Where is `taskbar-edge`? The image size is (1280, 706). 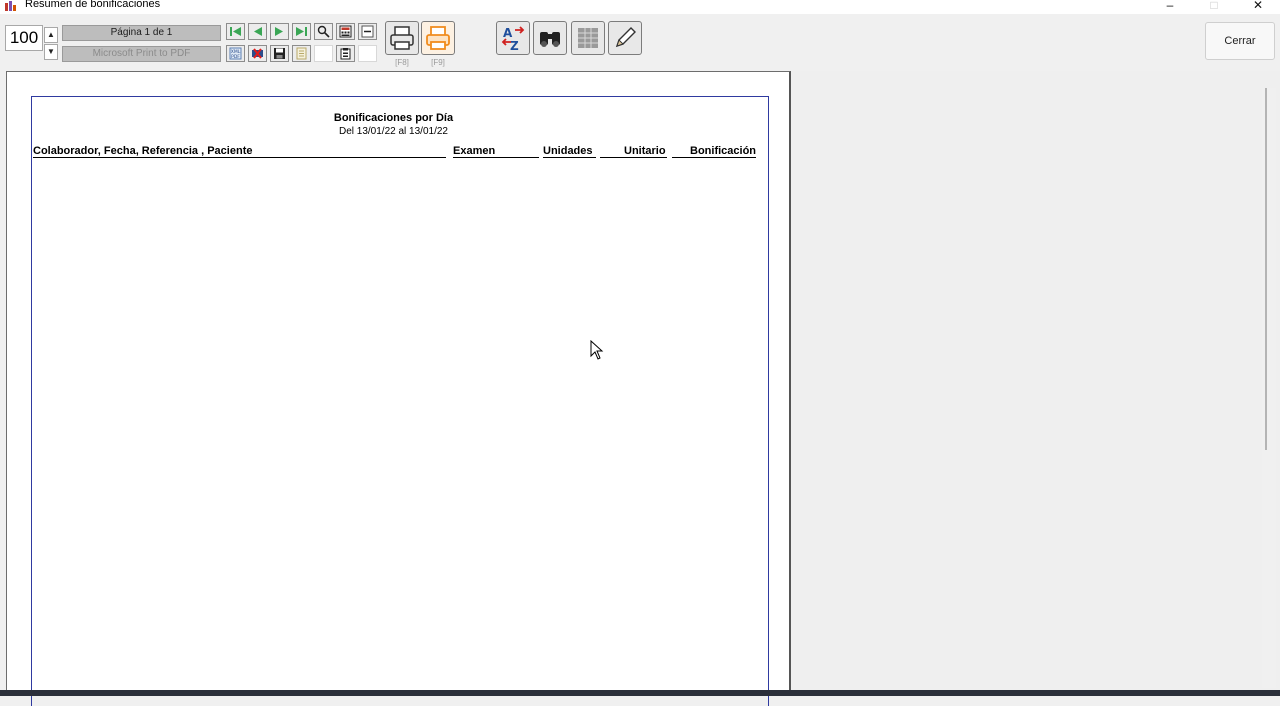 taskbar-edge is located at coordinates (640, 693).